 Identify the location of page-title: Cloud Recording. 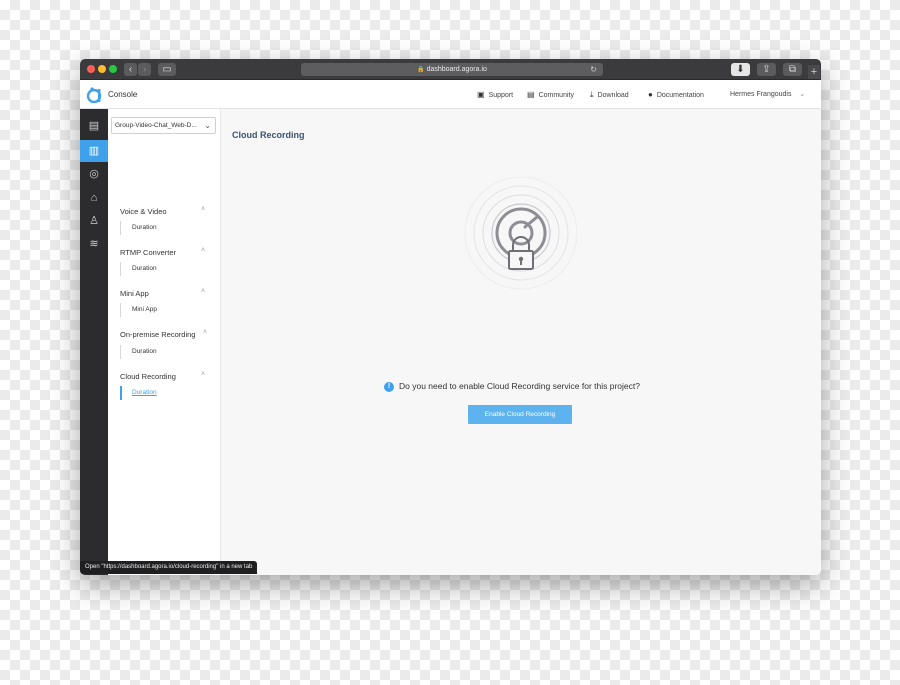
(268, 135).